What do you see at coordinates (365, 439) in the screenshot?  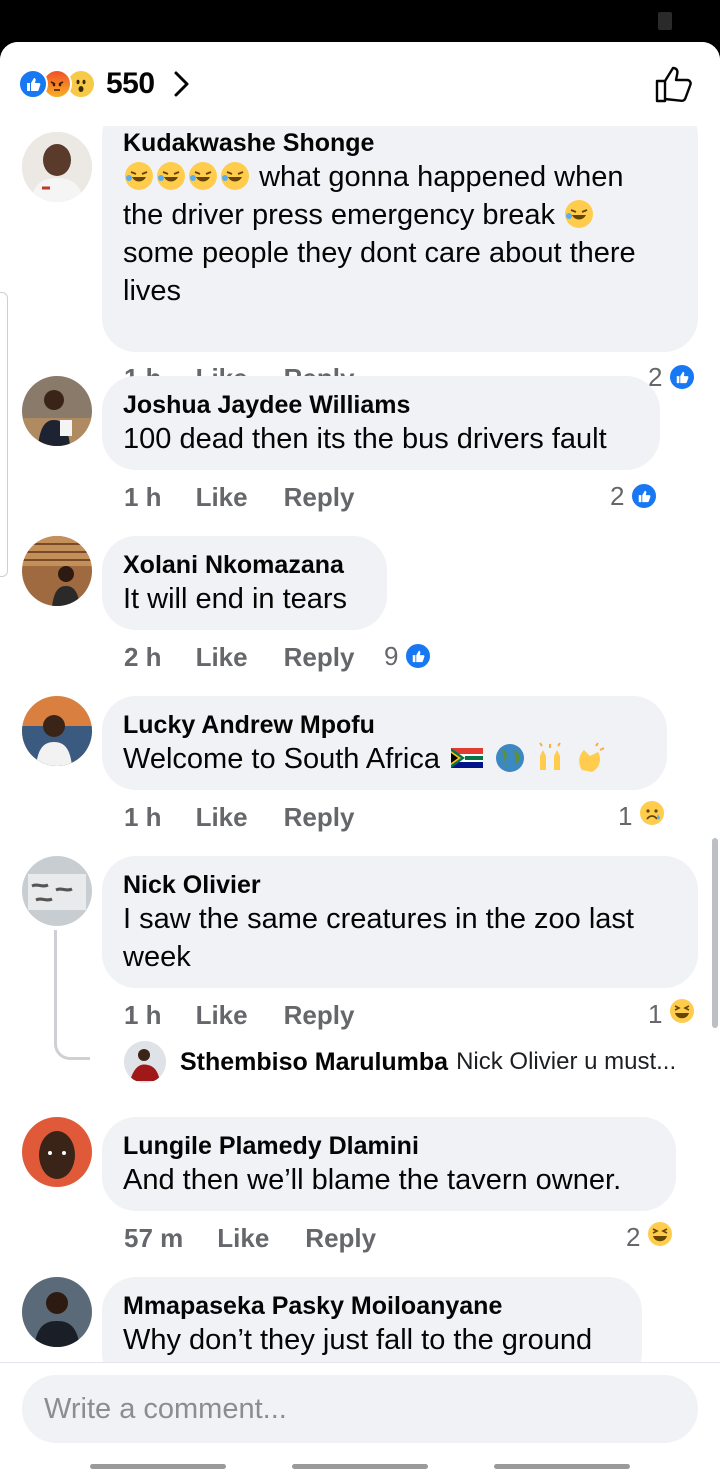 I see `comment-text: 100 dead then its the bus drivers fault` at bounding box center [365, 439].